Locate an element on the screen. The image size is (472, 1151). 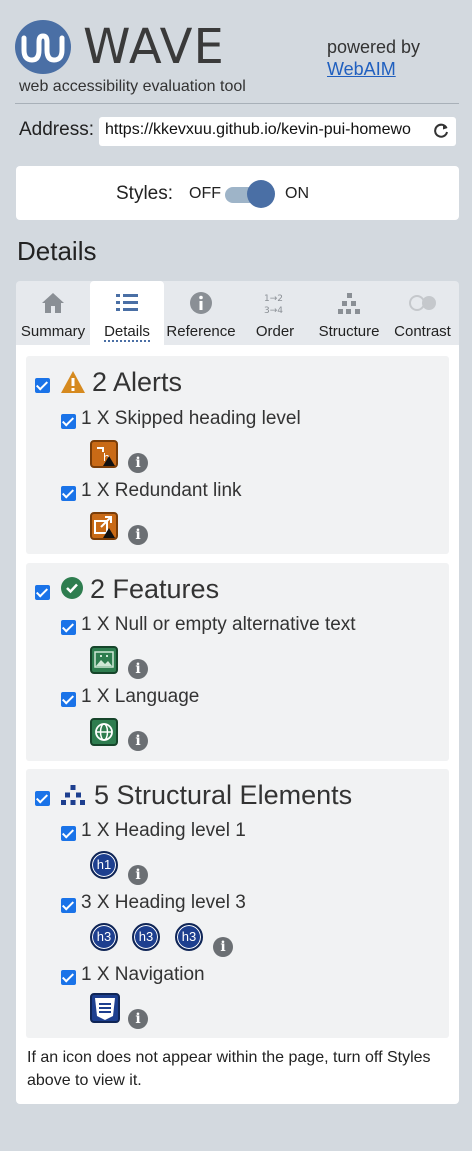
skipped-heading-label: 1 X Skipped heading level is located at coordinates (191, 418).